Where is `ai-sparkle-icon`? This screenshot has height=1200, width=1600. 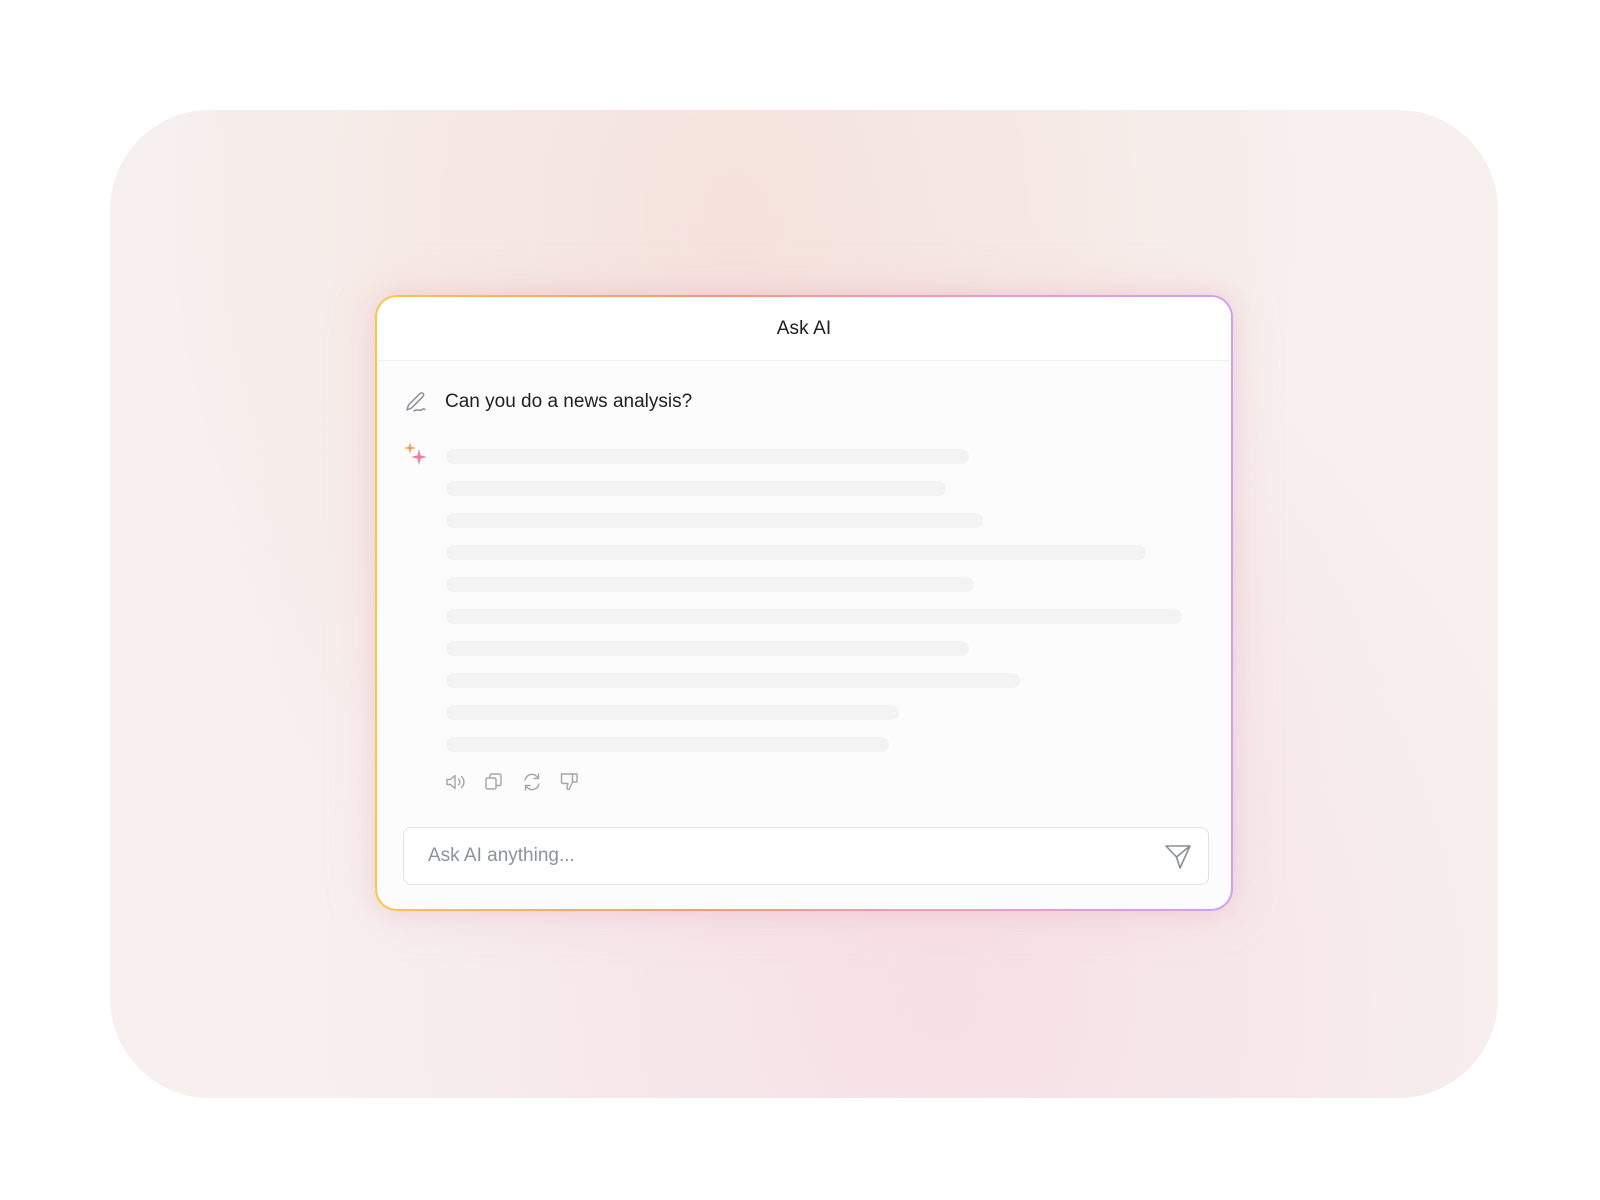 ai-sparkle-icon is located at coordinates (417, 455).